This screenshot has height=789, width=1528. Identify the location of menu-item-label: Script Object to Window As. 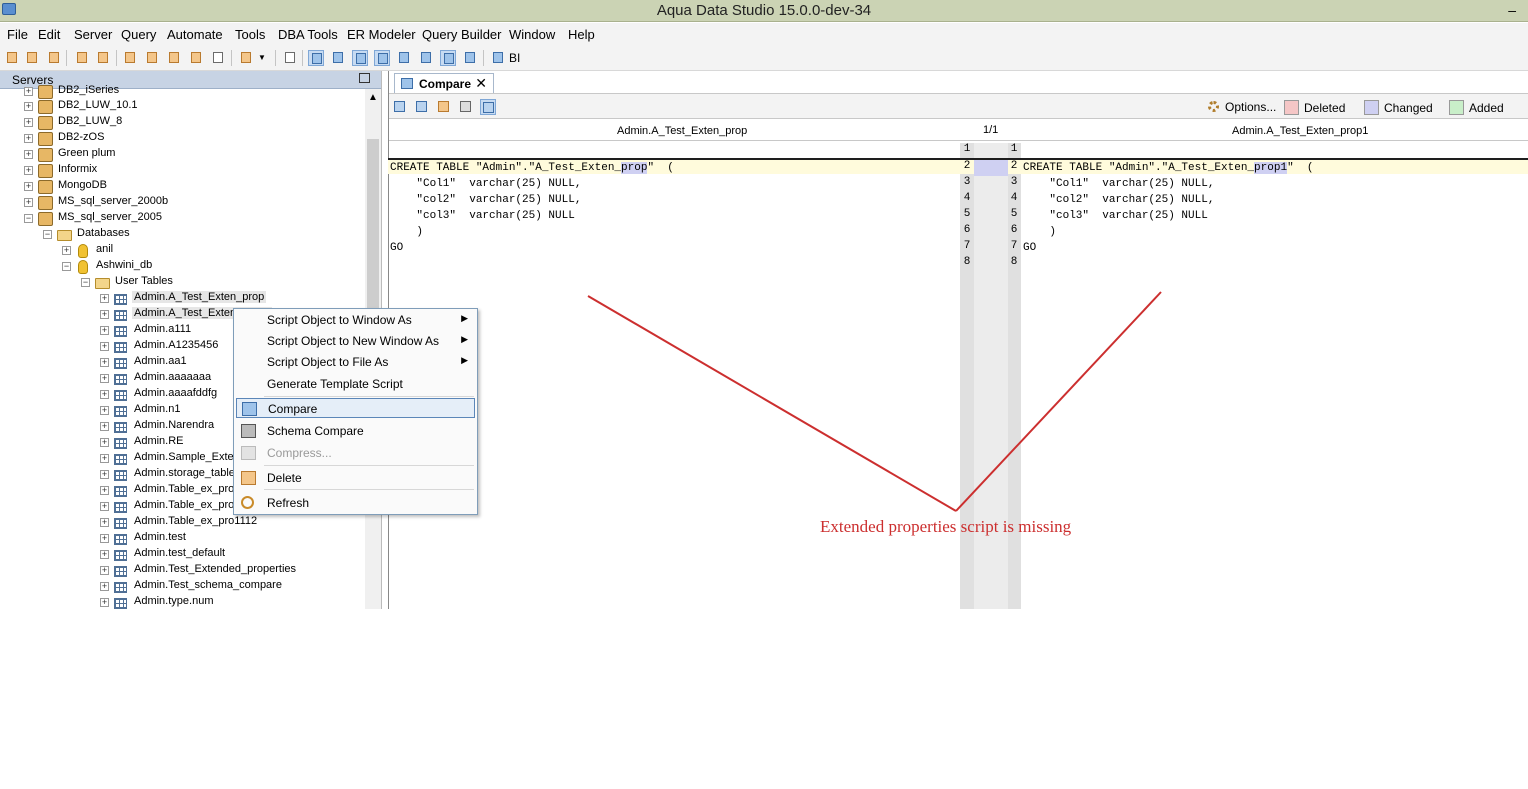
(339, 320).